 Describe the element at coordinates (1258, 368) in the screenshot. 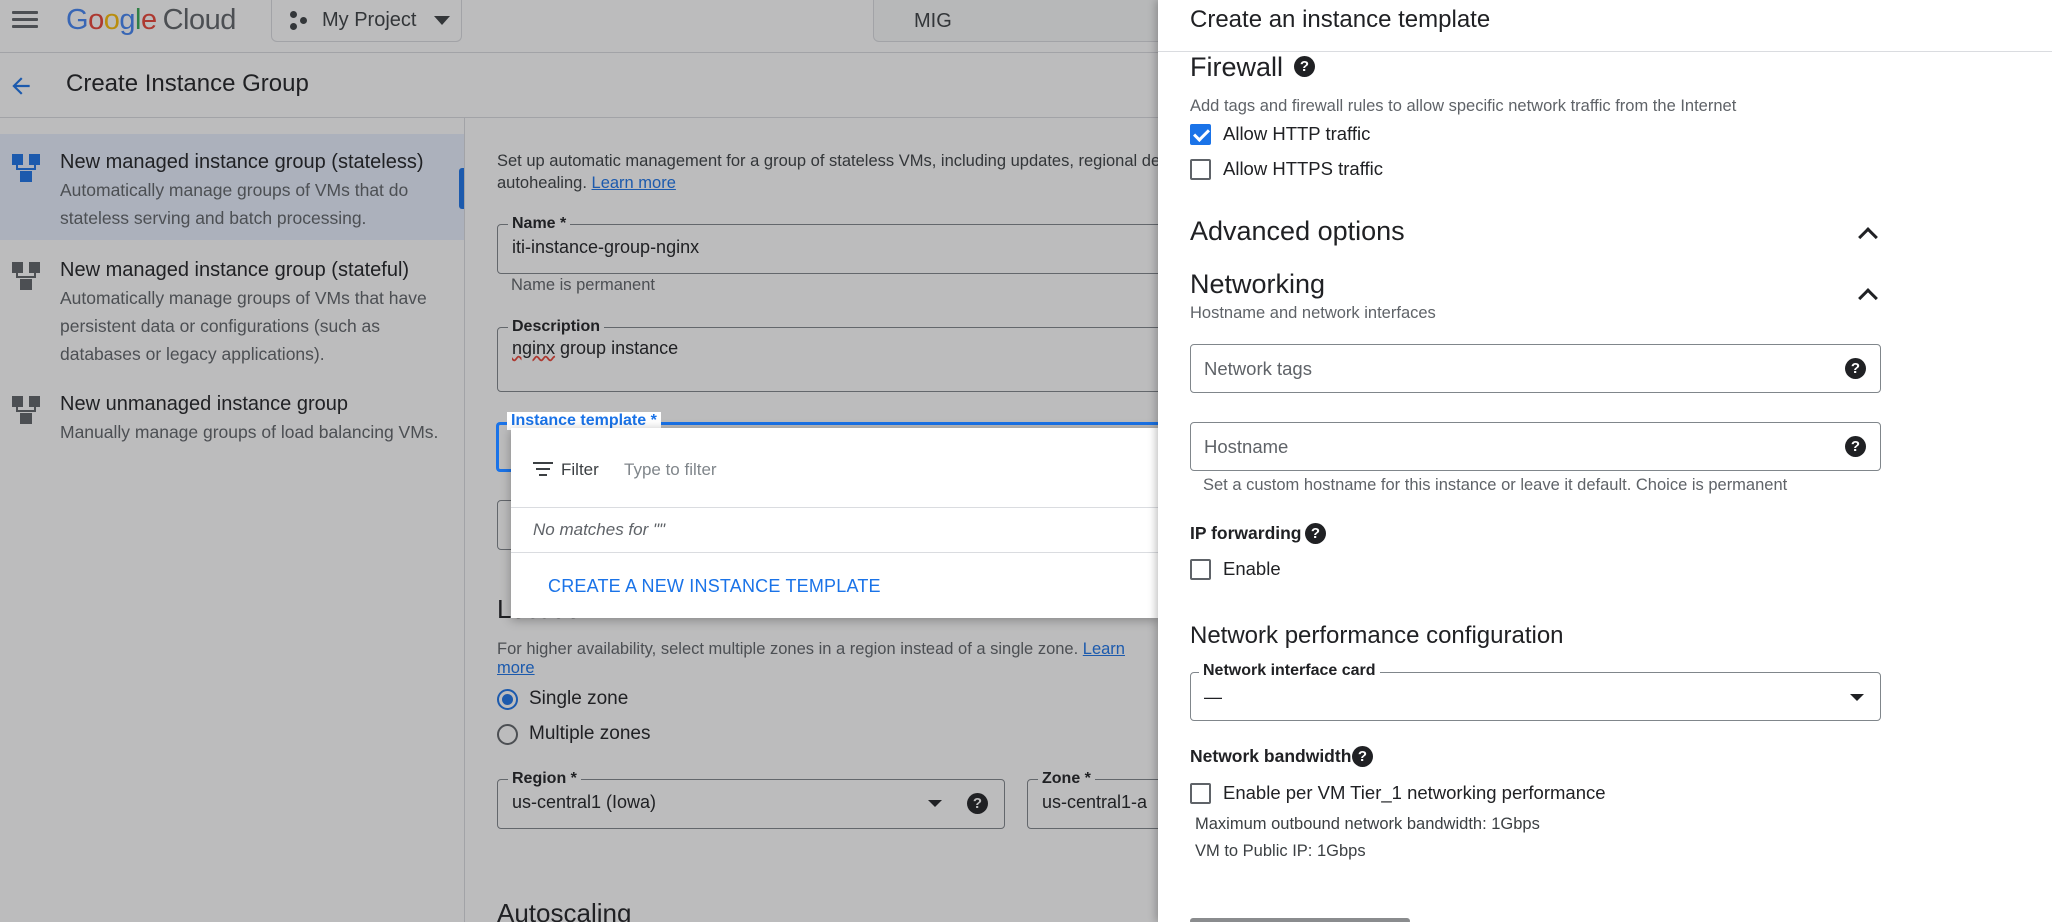

I see `network-tags-placeholder: Network tags` at that location.